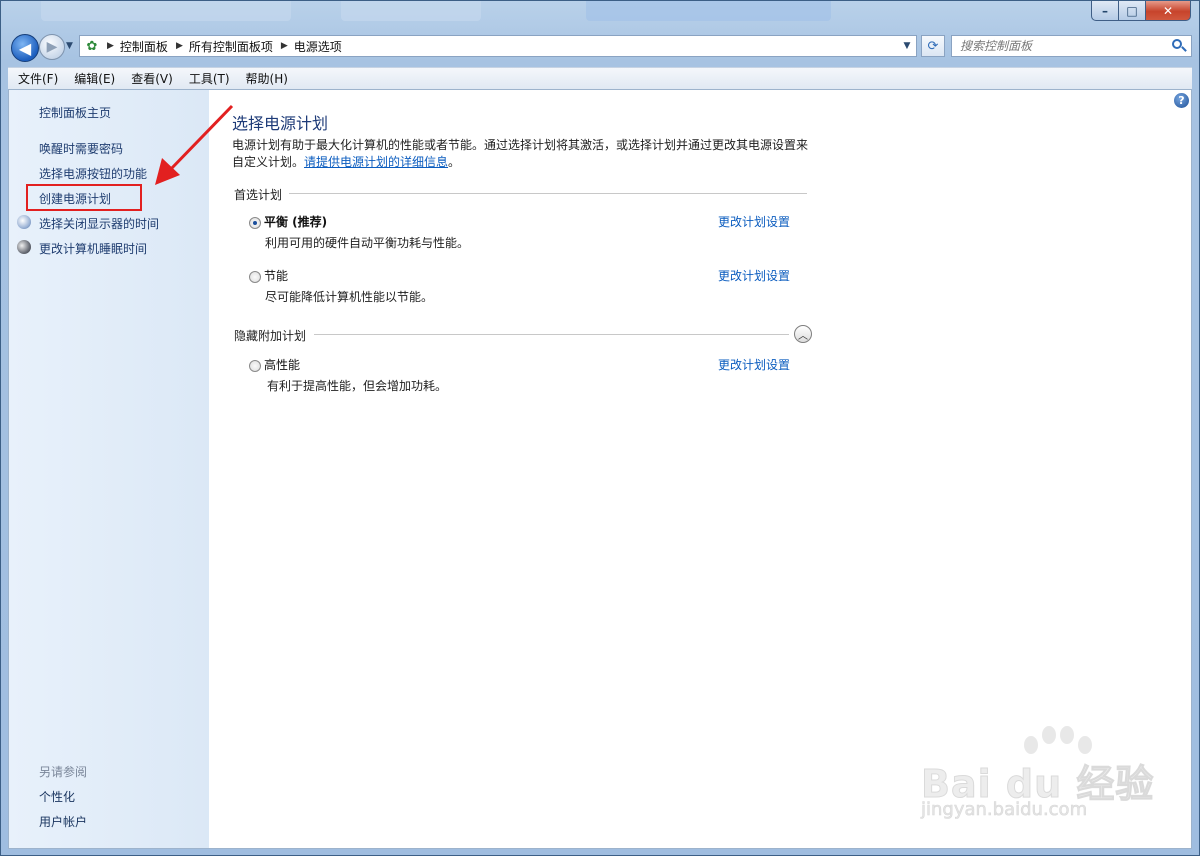 Image resolution: width=1200 pixels, height=856 pixels. I want to click on plan-high-performance-name: 高性能, so click(282, 364).